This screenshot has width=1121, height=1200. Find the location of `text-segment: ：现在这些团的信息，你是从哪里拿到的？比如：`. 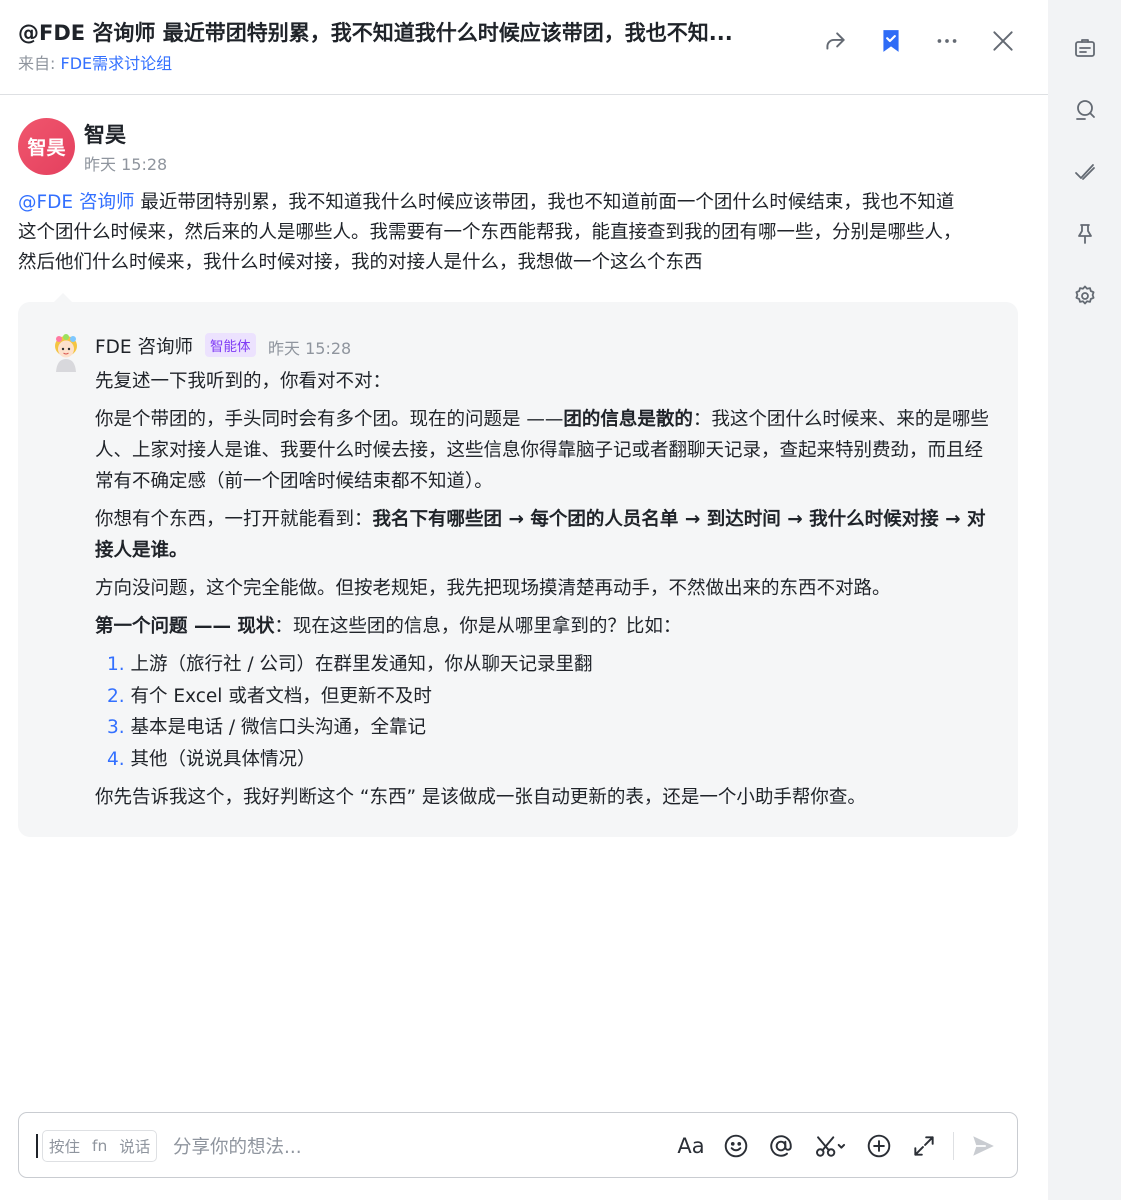

text-segment: ：现在这些团的信息，你是从哪里拿到的？比如： is located at coordinates (478, 626).